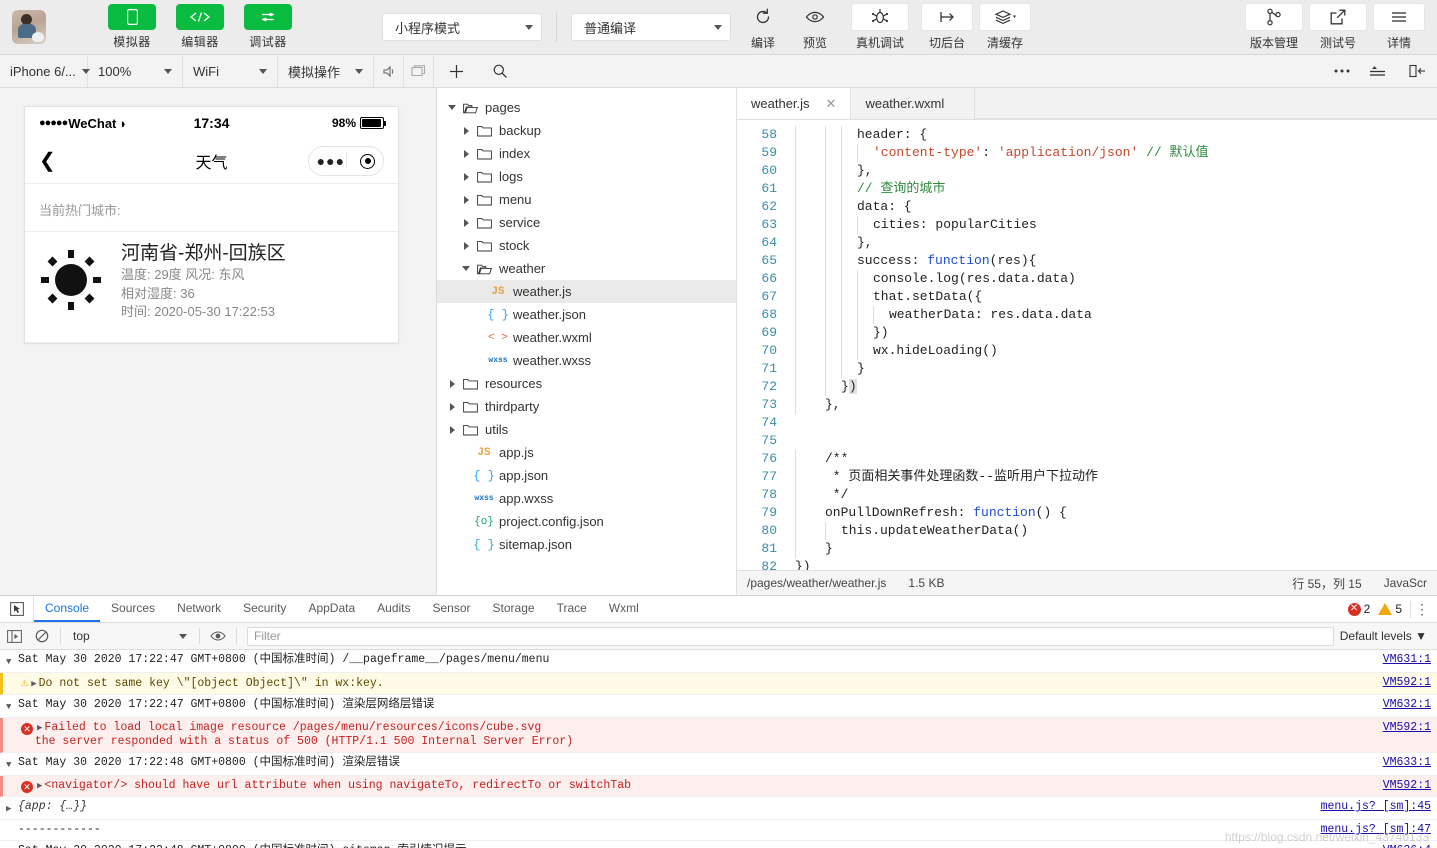  I want to click on live-expression-icon, so click(218, 636).